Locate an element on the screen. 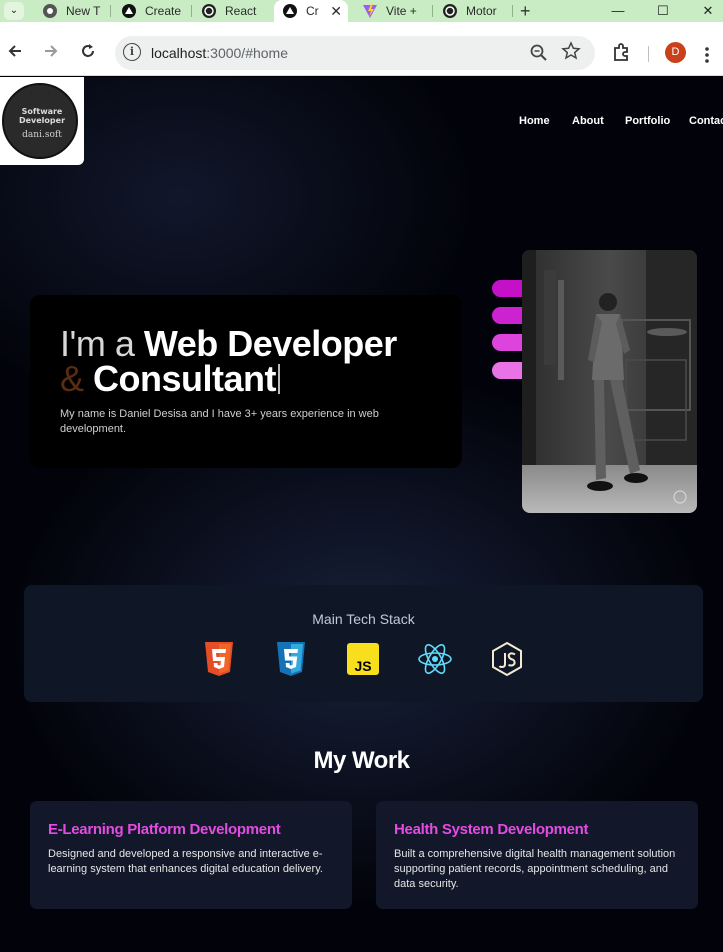 Image resolution: width=723 pixels, height=952 pixels. maximize-button: ☐ is located at coordinates (663, 11).